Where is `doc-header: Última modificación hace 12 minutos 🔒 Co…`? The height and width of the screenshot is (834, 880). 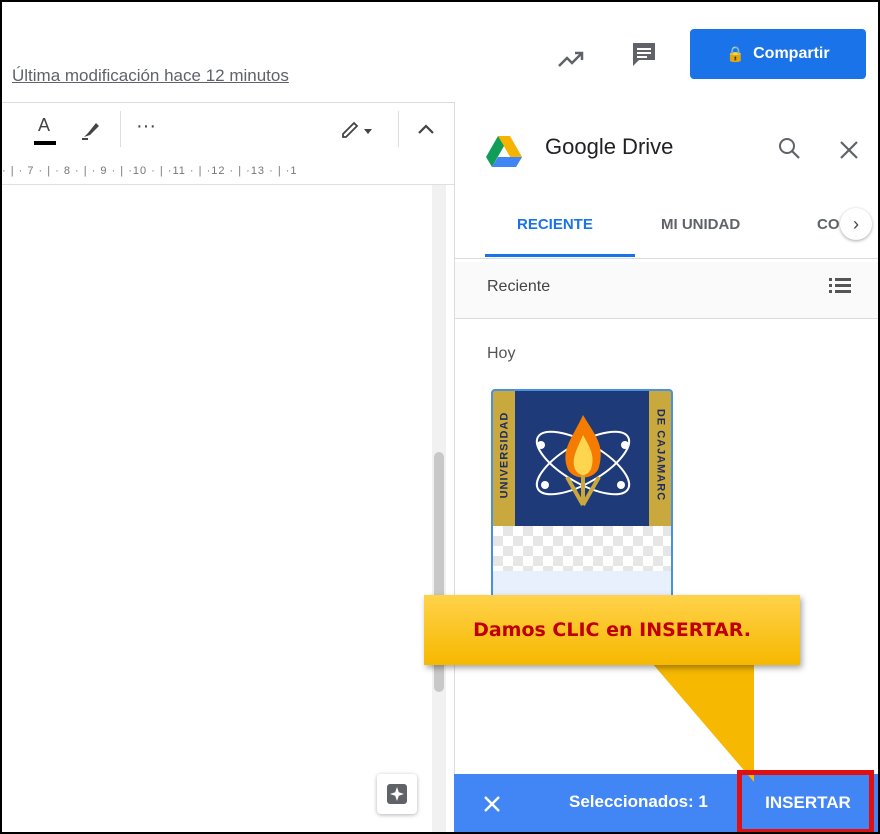
doc-header: Última modificación hace 12 minutos 🔒 Co… is located at coordinates (440, 52).